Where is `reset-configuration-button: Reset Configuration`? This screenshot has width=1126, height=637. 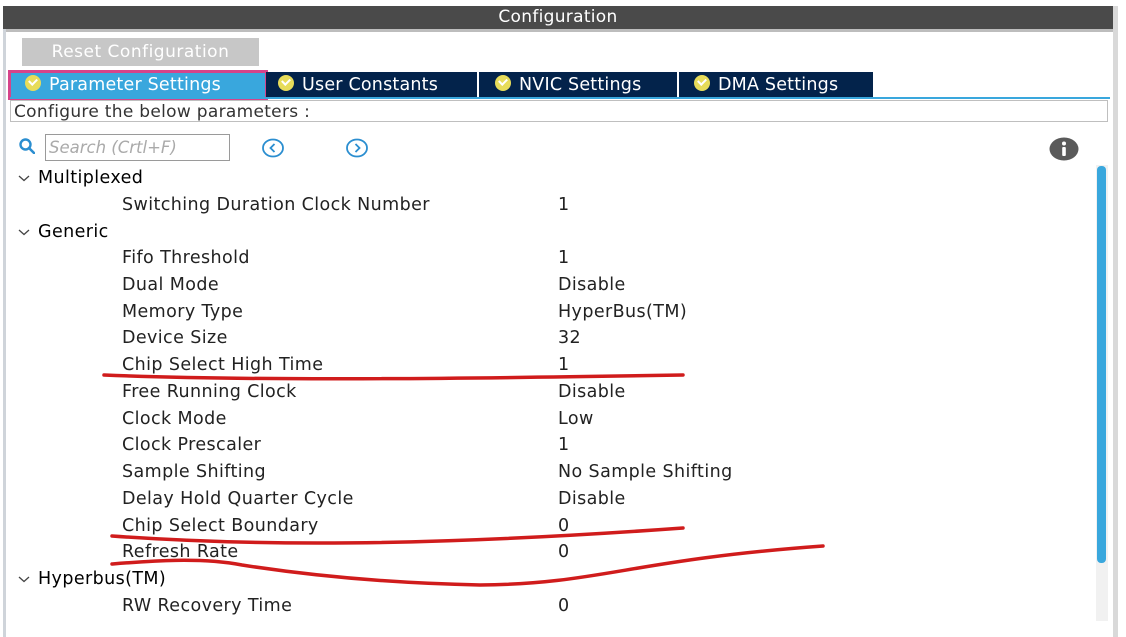
reset-configuration-button: Reset Configuration is located at coordinates (140, 52).